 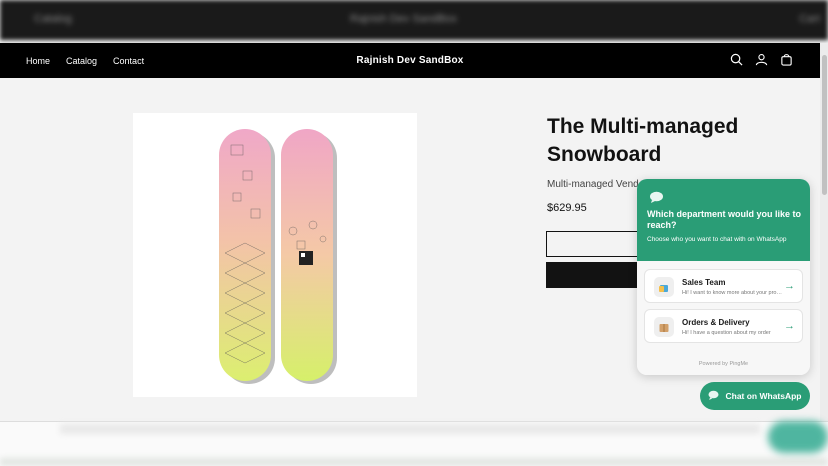 I want to click on account-icon, so click(x=761, y=59).